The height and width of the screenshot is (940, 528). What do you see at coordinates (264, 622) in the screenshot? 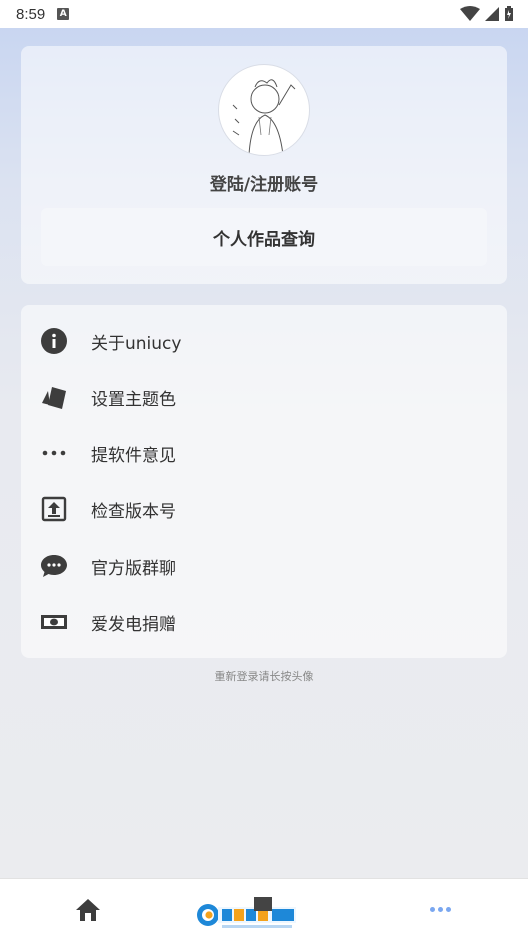
I see `menu-item-donate: 爱发电捐赠` at bounding box center [264, 622].